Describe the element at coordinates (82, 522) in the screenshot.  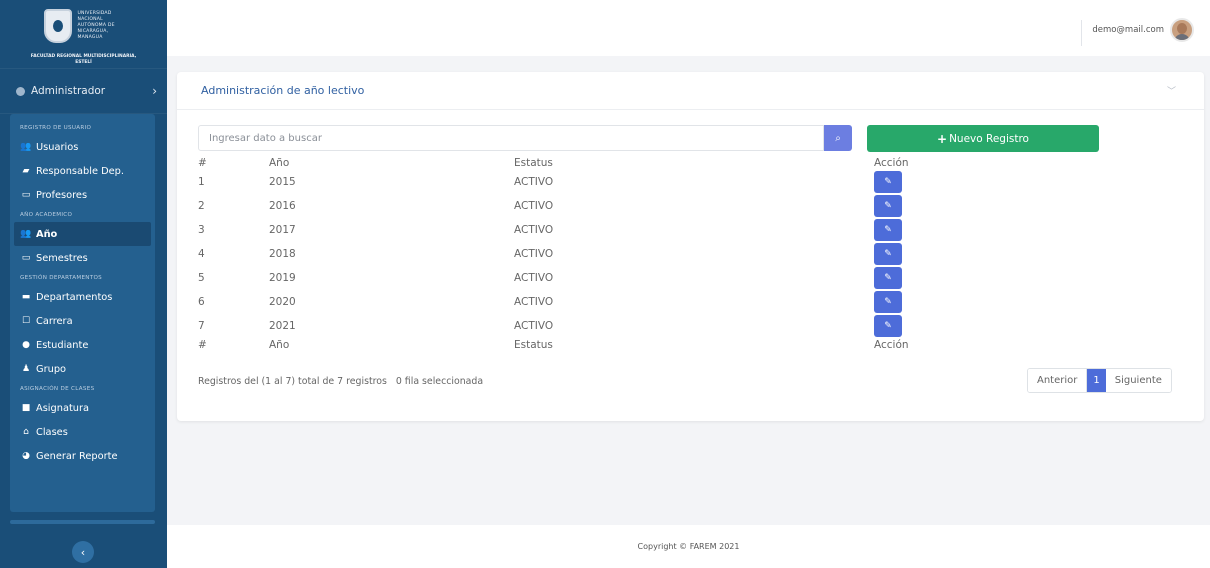
I see `sidebar-divider` at that location.